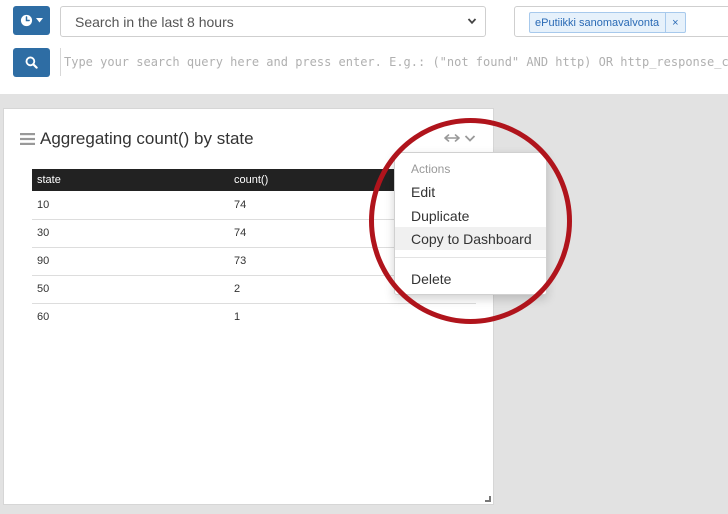 This screenshot has height=514, width=728. Describe the element at coordinates (130, 180) in the screenshot. I see `column-header-state: state` at that location.